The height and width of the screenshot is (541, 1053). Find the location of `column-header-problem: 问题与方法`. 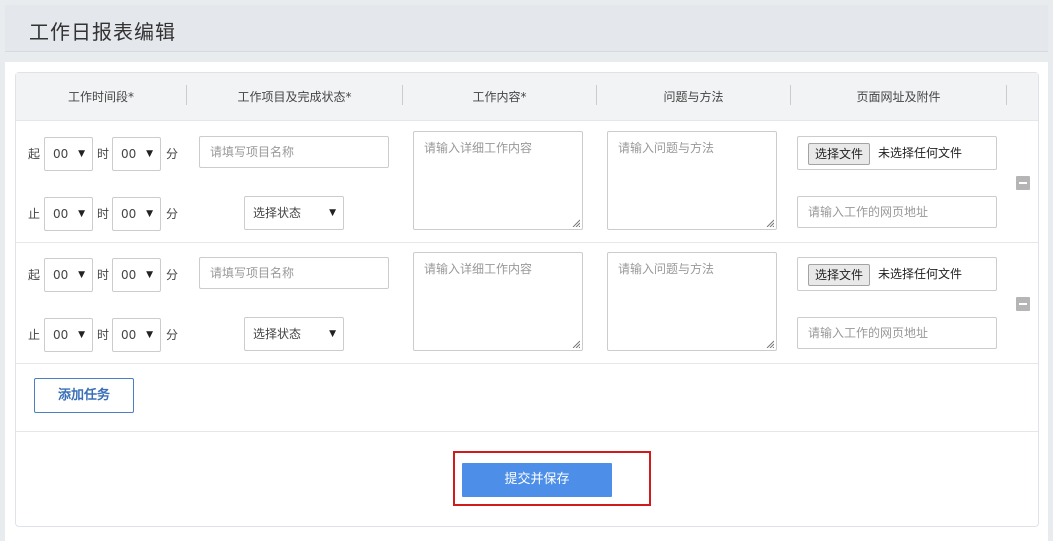

column-header-problem: 问题与方法 is located at coordinates (693, 97).